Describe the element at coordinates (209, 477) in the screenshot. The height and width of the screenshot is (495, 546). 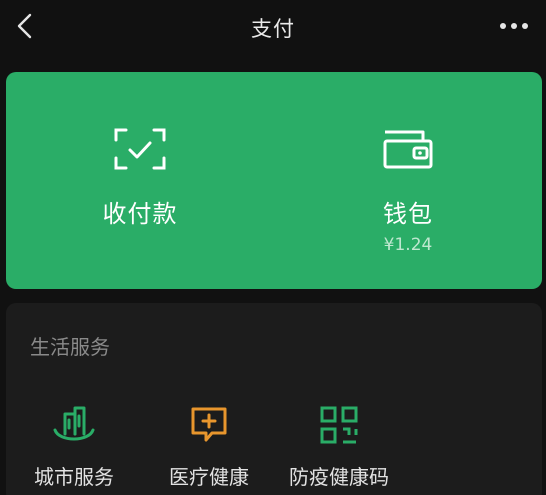
I see `service-label: 医疗健康` at that location.